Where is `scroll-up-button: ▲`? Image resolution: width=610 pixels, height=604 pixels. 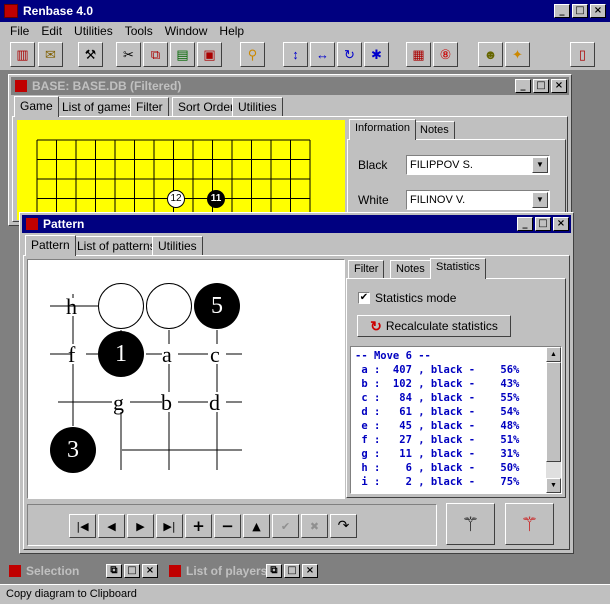 scroll-up-button: ▲ is located at coordinates (553, 354).